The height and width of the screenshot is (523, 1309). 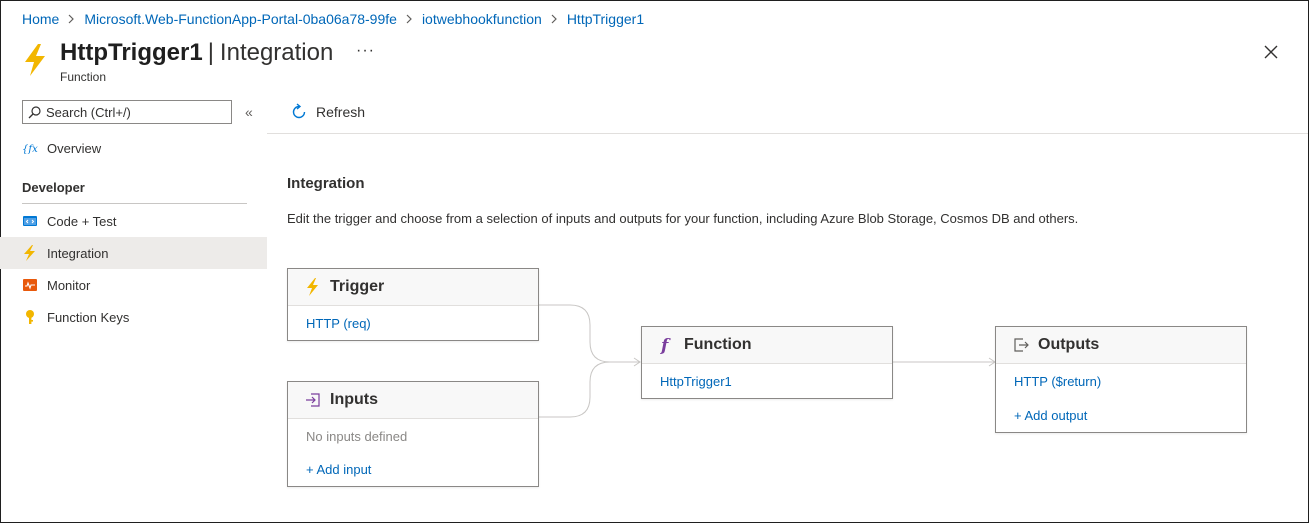 I want to click on outputs-card-title: Outputs, so click(x=1069, y=344).